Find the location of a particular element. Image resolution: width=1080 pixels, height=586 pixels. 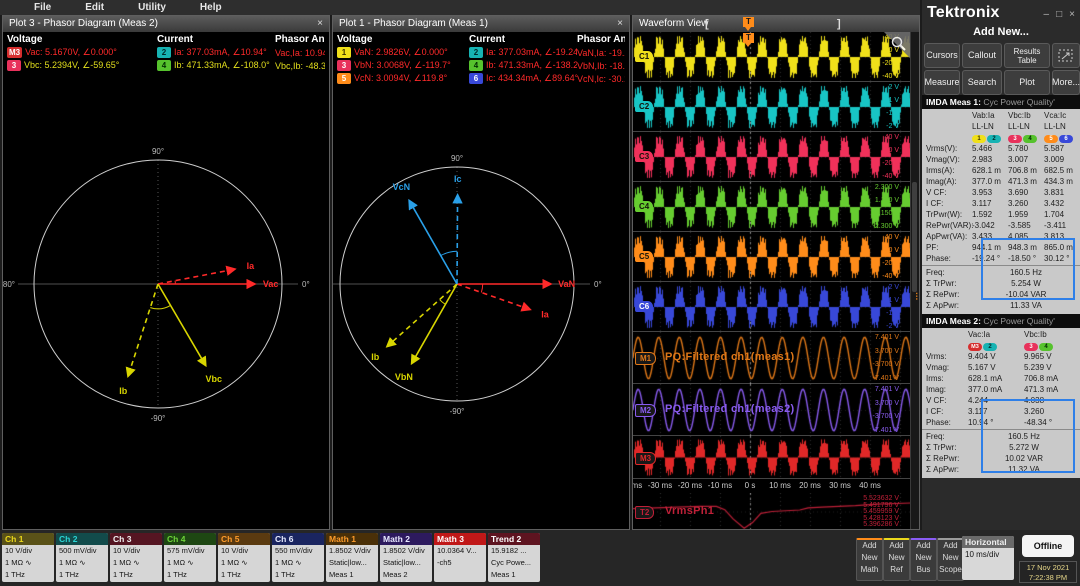

channel-badge-ch-4: Ch 4 575 mV/div 1 MΩ ∿ 1 THz is located at coordinates (190, 557).